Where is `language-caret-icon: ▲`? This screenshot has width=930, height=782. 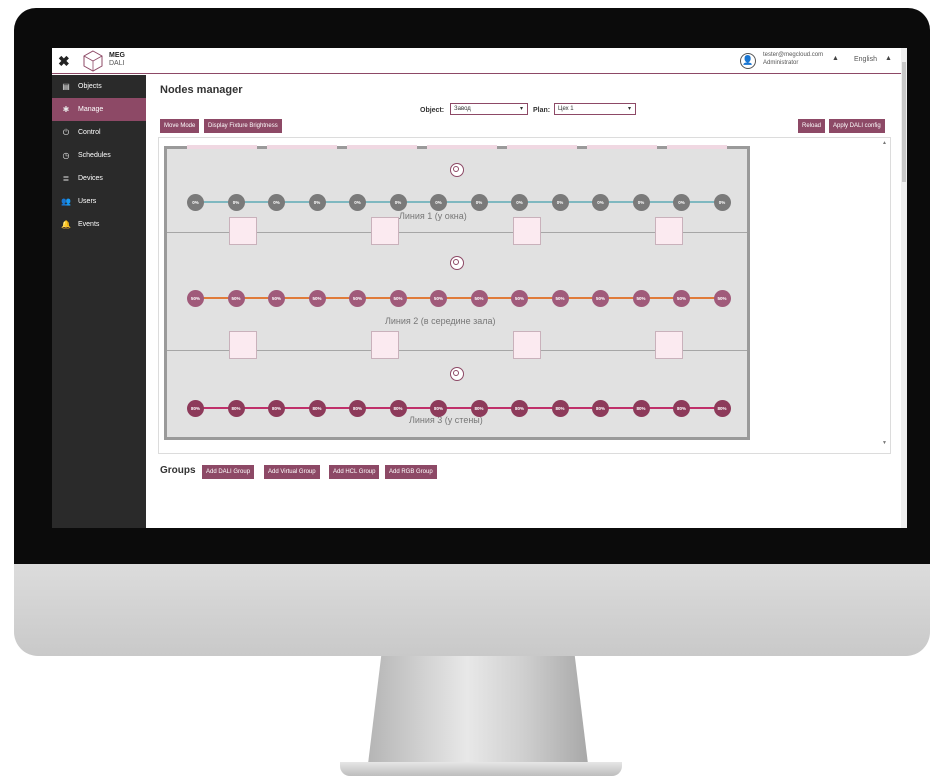 language-caret-icon: ▲ is located at coordinates (888, 58).